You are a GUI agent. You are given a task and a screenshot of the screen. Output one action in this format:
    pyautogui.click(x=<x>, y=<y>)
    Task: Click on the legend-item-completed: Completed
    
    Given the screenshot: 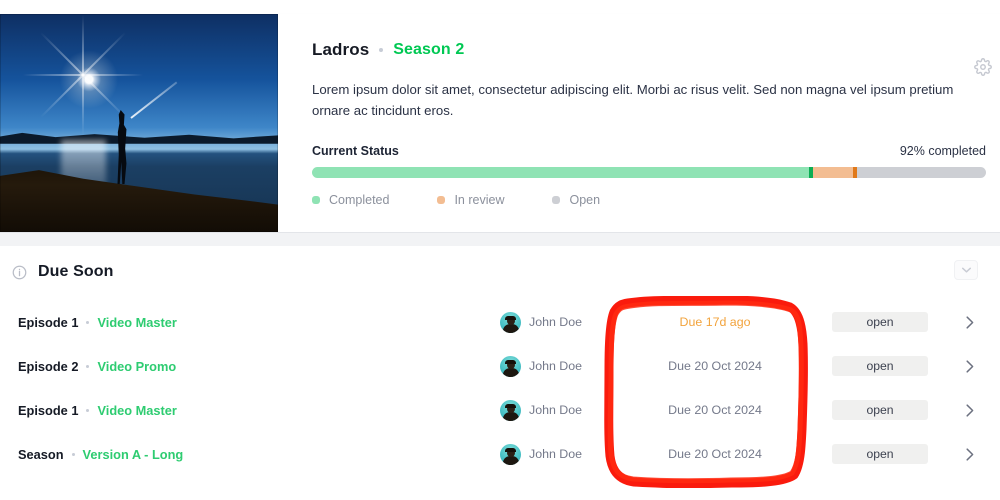 What is the action you would take?
    pyautogui.click(x=350, y=200)
    